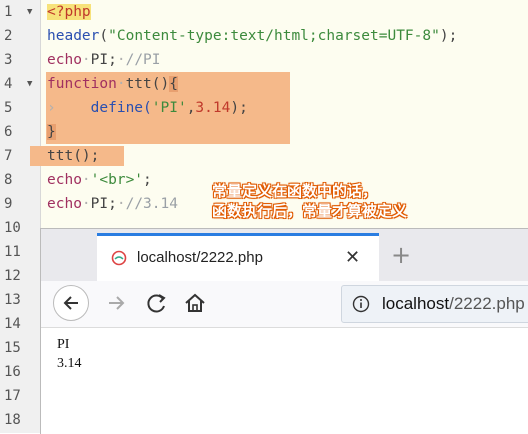  What do you see at coordinates (12, 372) in the screenshot?
I see `line-number: 16` at bounding box center [12, 372].